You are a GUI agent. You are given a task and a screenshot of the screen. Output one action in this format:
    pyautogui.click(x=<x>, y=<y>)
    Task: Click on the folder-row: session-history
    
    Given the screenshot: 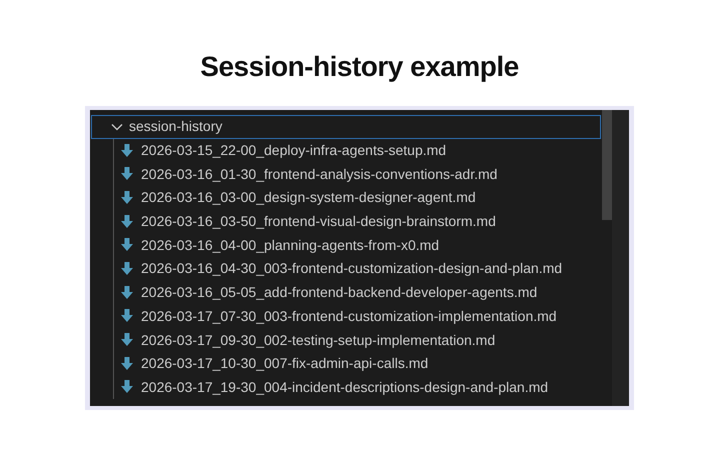 What is the action you would take?
    pyautogui.click(x=346, y=127)
    